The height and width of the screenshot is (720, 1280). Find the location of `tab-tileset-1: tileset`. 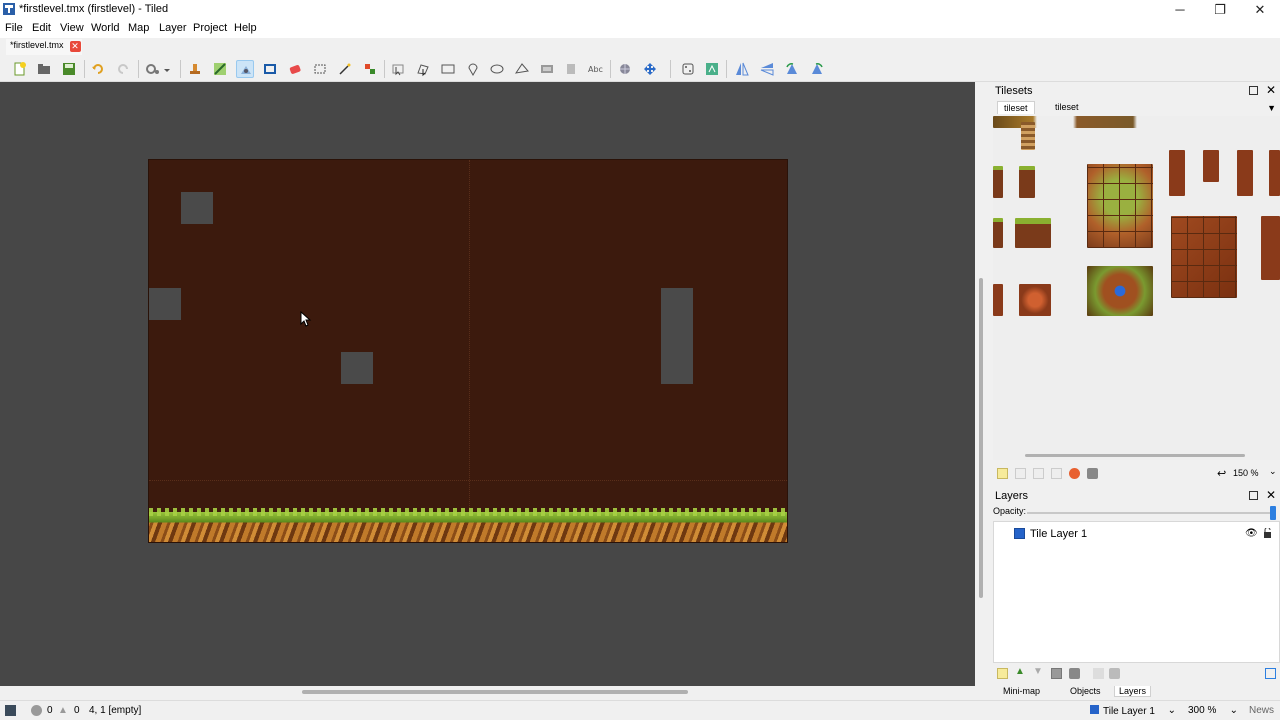

tab-tileset-1: tileset is located at coordinates (1016, 107).